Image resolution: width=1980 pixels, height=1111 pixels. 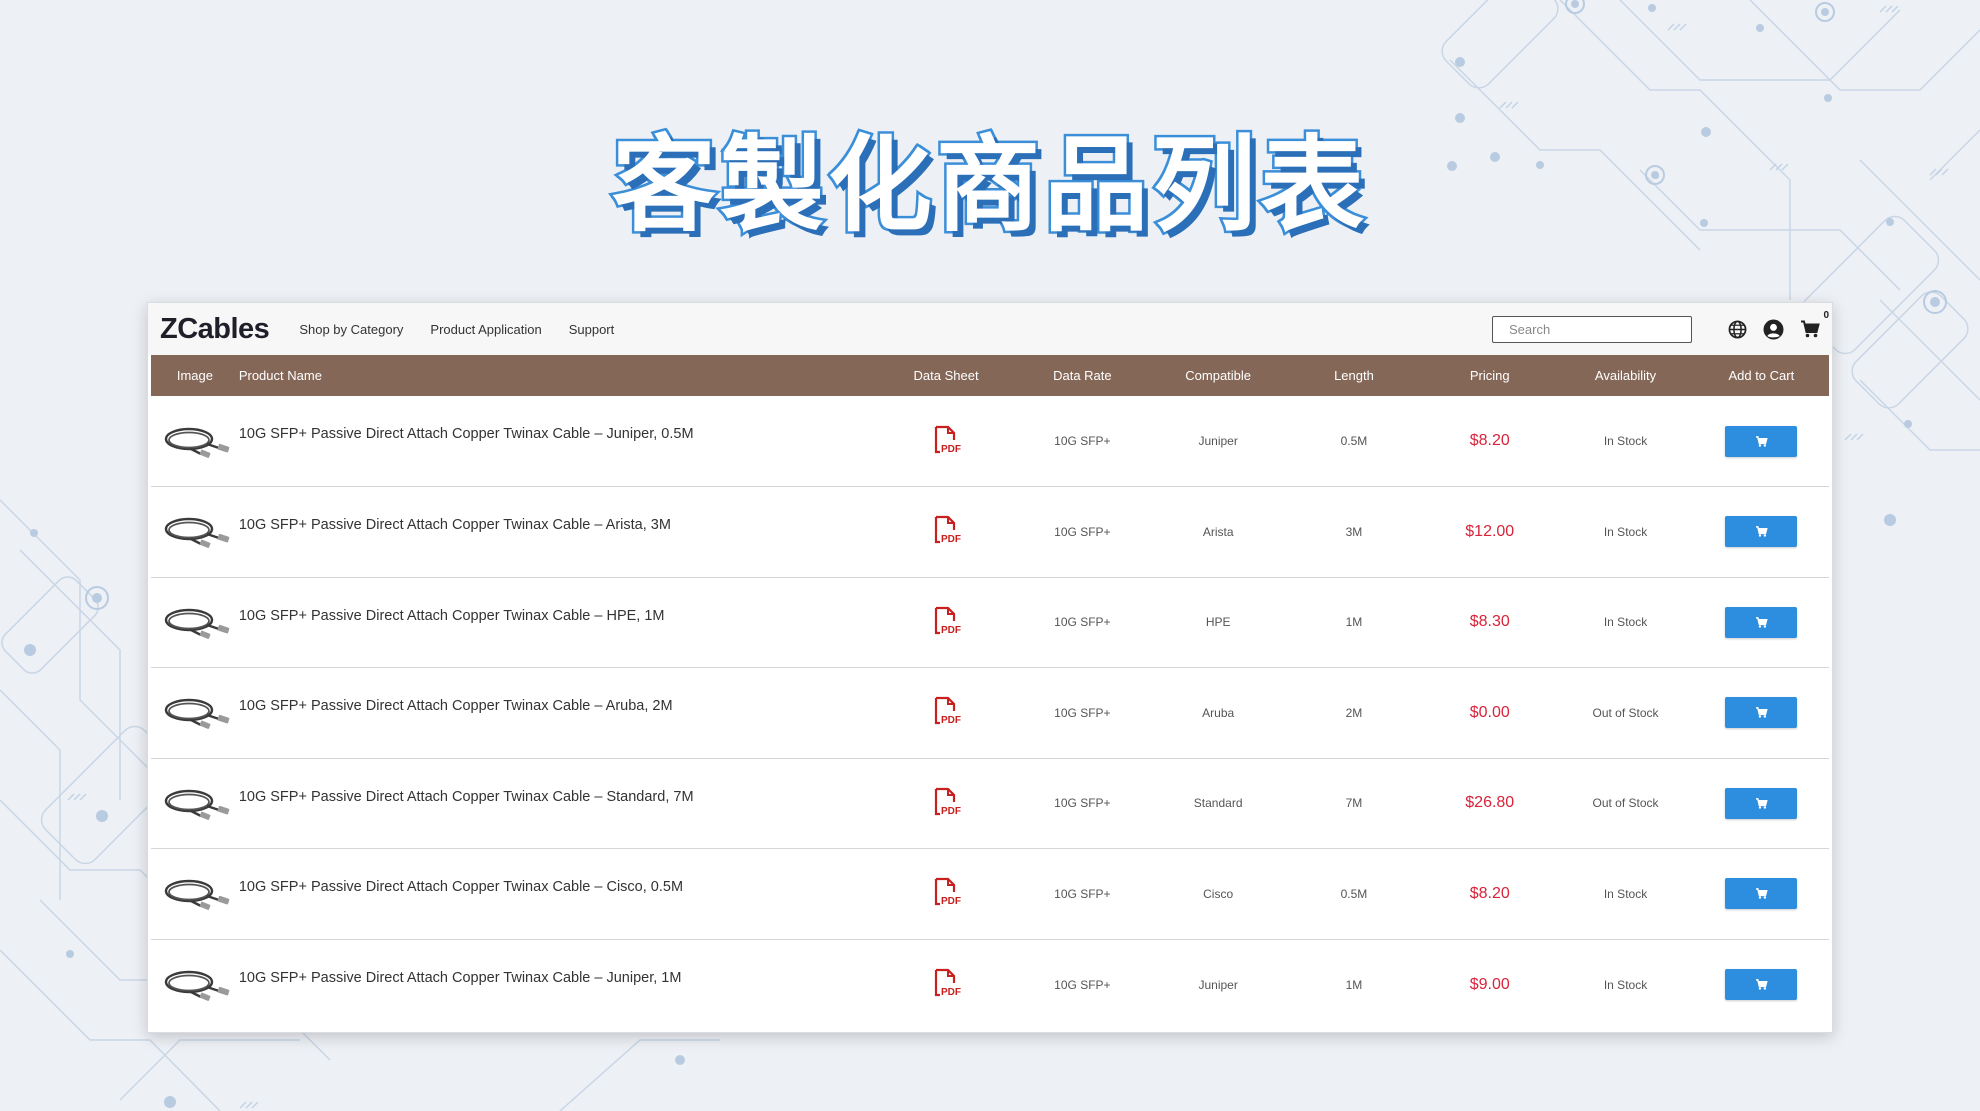 What do you see at coordinates (1737, 329) in the screenshot?
I see `globe-icon` at bounding box center [1737, 329].